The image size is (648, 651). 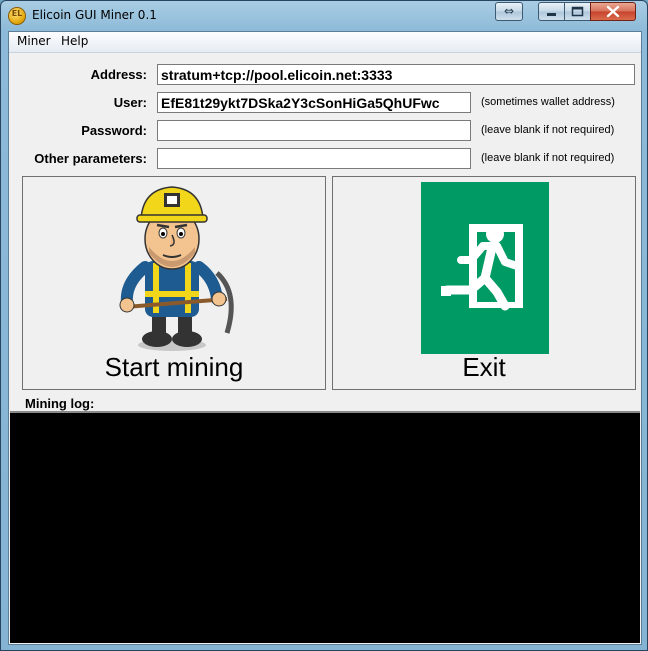 I want to click on miner-icon, so click(x=176, y=268).